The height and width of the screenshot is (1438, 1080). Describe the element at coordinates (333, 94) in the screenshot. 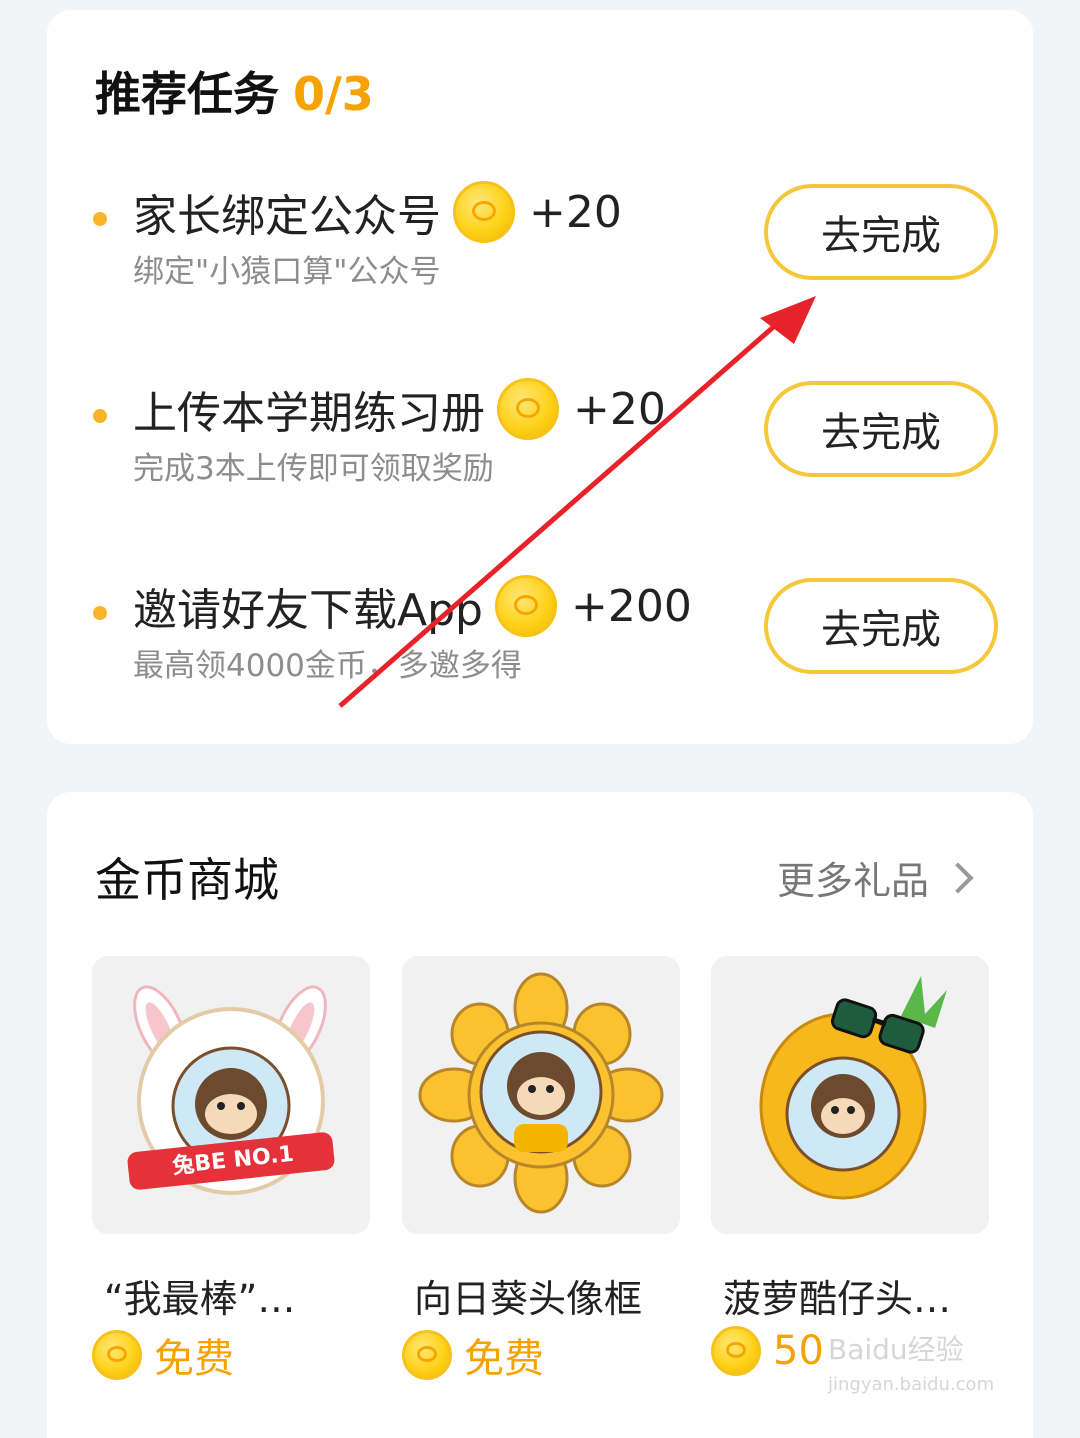

I see `tasks-progress: 0/3` at that location.